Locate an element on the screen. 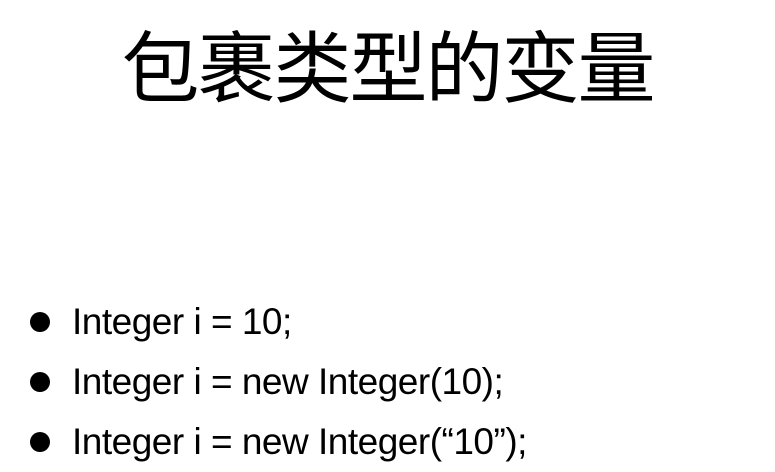 This screenshot has height=472, width=775. bullet-item: Integer i = new Integer(“10”); is located at coordinates (278, 442).